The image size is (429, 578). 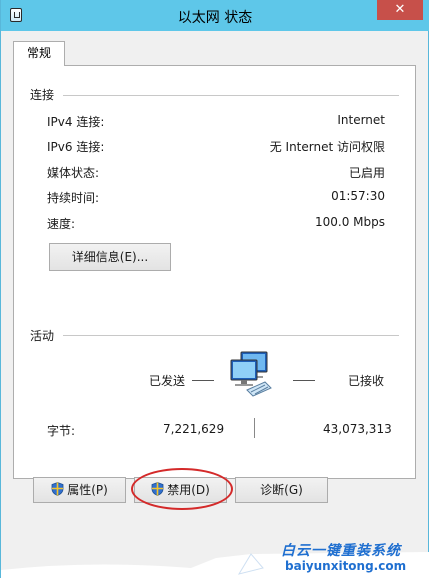 What do you see at coordinates (61, 224) in the screenshot?
I see `speed-label: 速度:` at bounding box center [61, 224].